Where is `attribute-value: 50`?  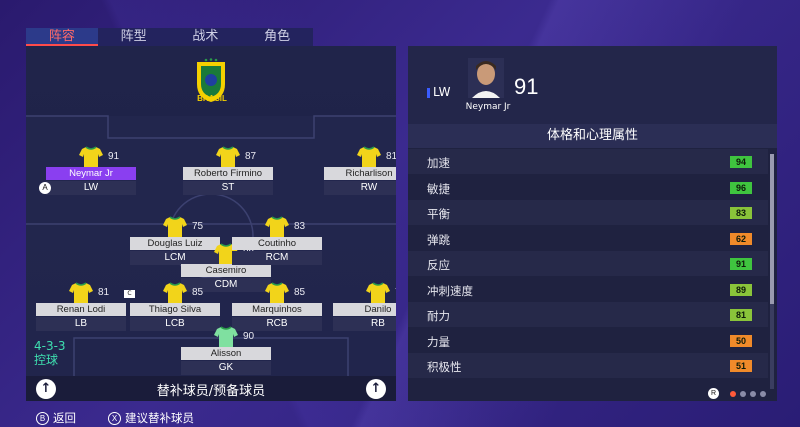 attribute-value: 50 is located at coordinates (741, 340).